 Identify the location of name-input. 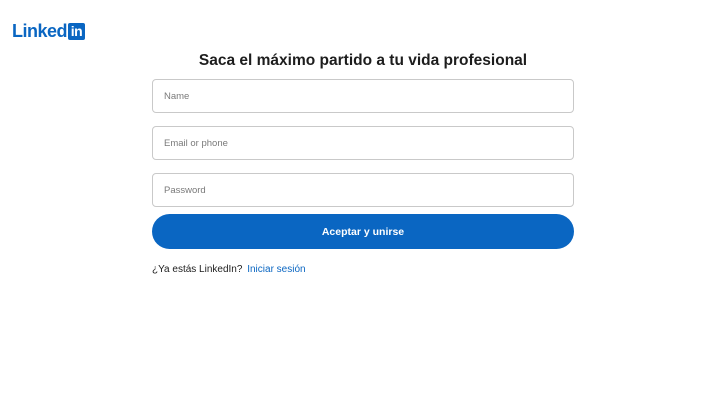
(368, 96).